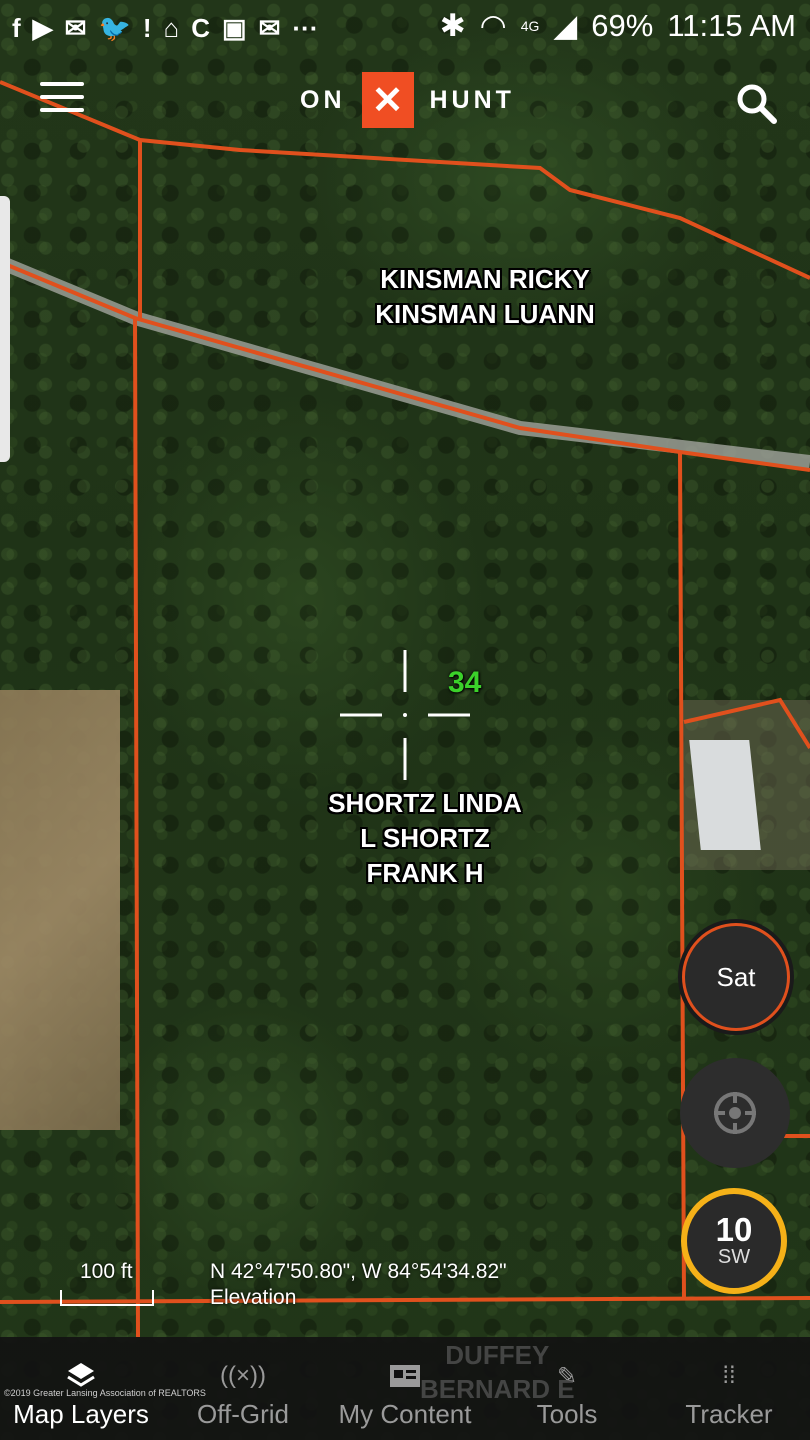 The height and width of the screenshot is (1440, 810). Describe the element at coordinates (405, 1376) in the screenshot. I see `my-content-icon` at that location.